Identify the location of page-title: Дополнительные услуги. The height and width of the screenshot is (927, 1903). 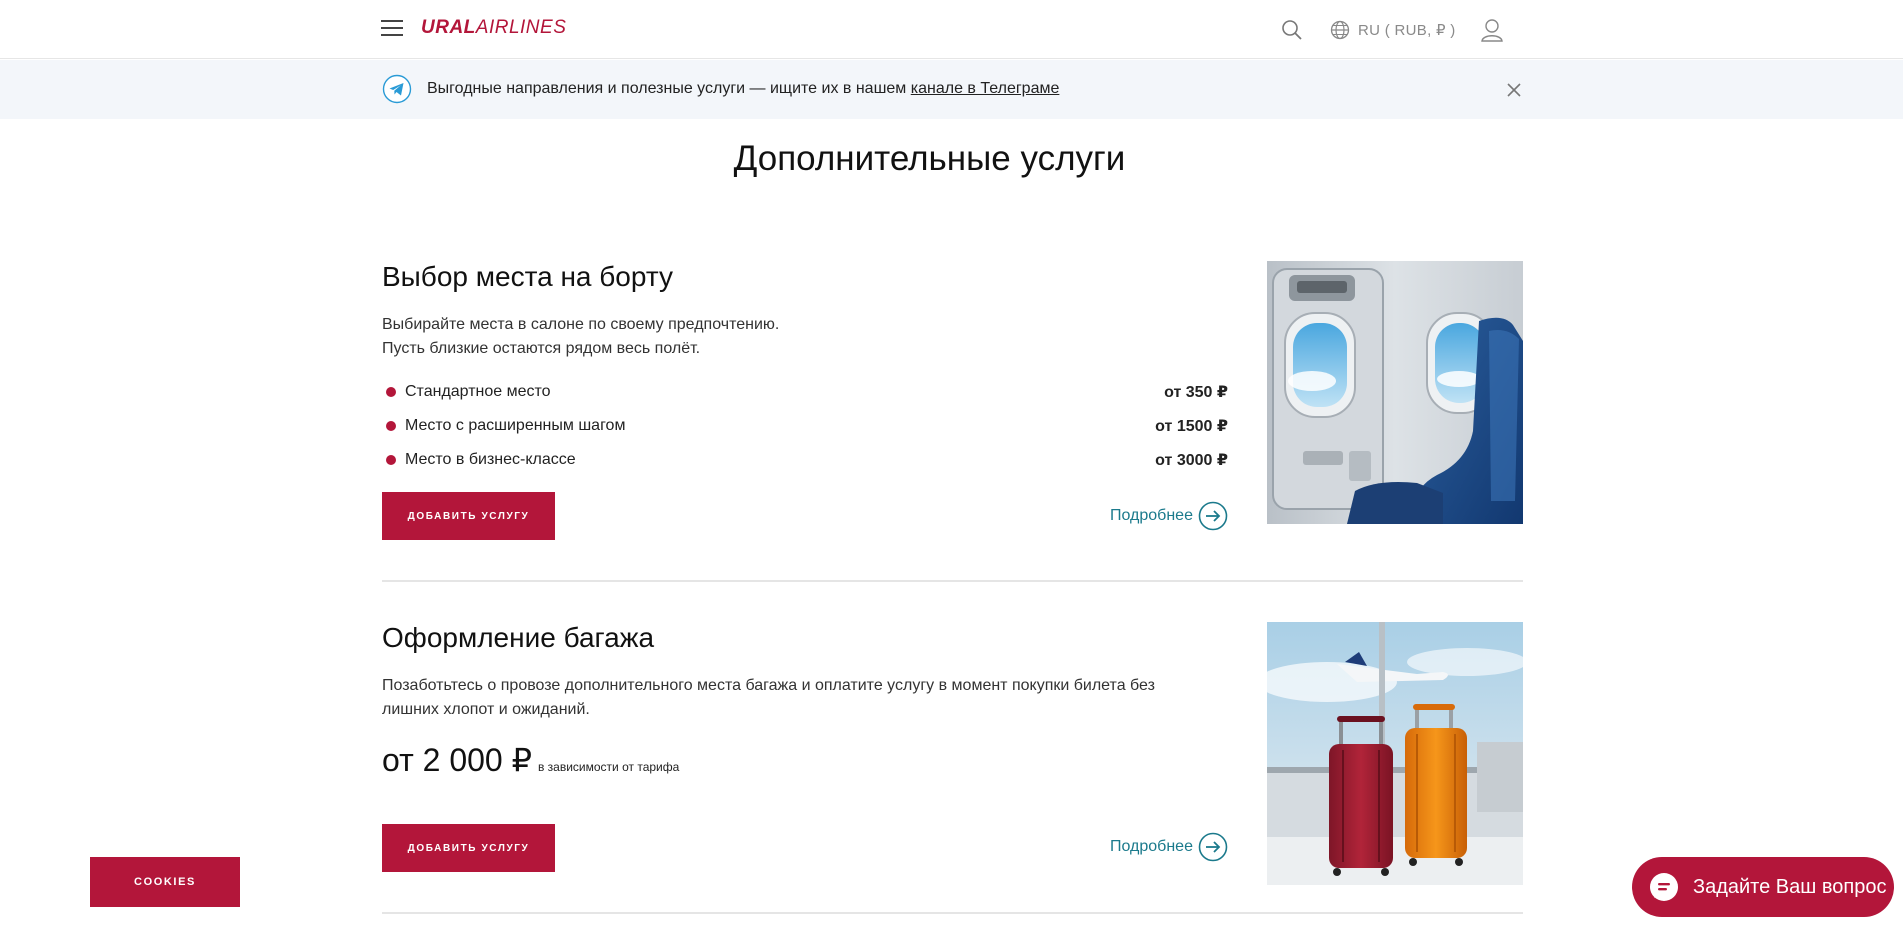
(929, 158).